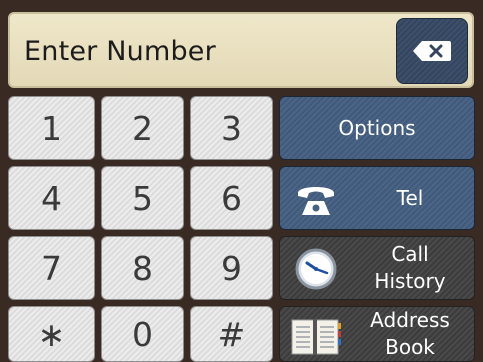 The height and width of the screenshot is (362, 483). Describe the element at coordinates (410, 347) in the screenshot. I see `address-book-label-line2: Book` at that location.